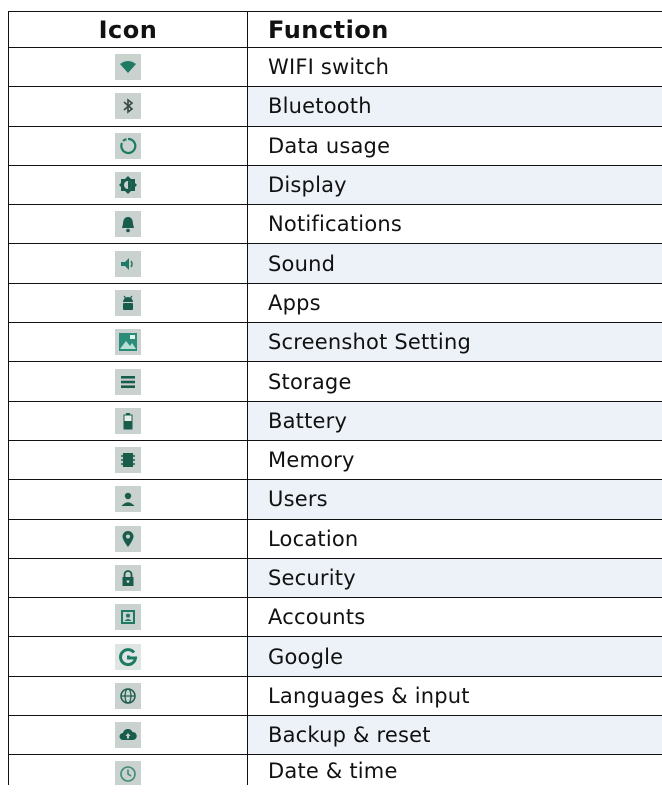 This screenshot has height=794, width=662. Describe the element at coordinates (455, 342) in the screenshot. I see `function-label: Screenshot Setting` at that location.